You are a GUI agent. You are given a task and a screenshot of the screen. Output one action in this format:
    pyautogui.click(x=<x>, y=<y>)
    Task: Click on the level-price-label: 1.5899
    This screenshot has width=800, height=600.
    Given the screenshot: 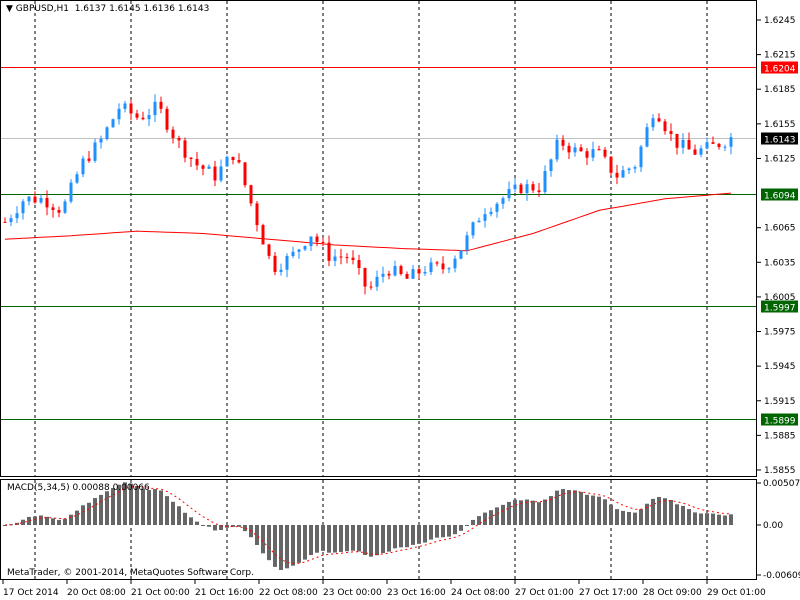 What is the action you would take?
    pyautogui.click(x=780, y=422)
    